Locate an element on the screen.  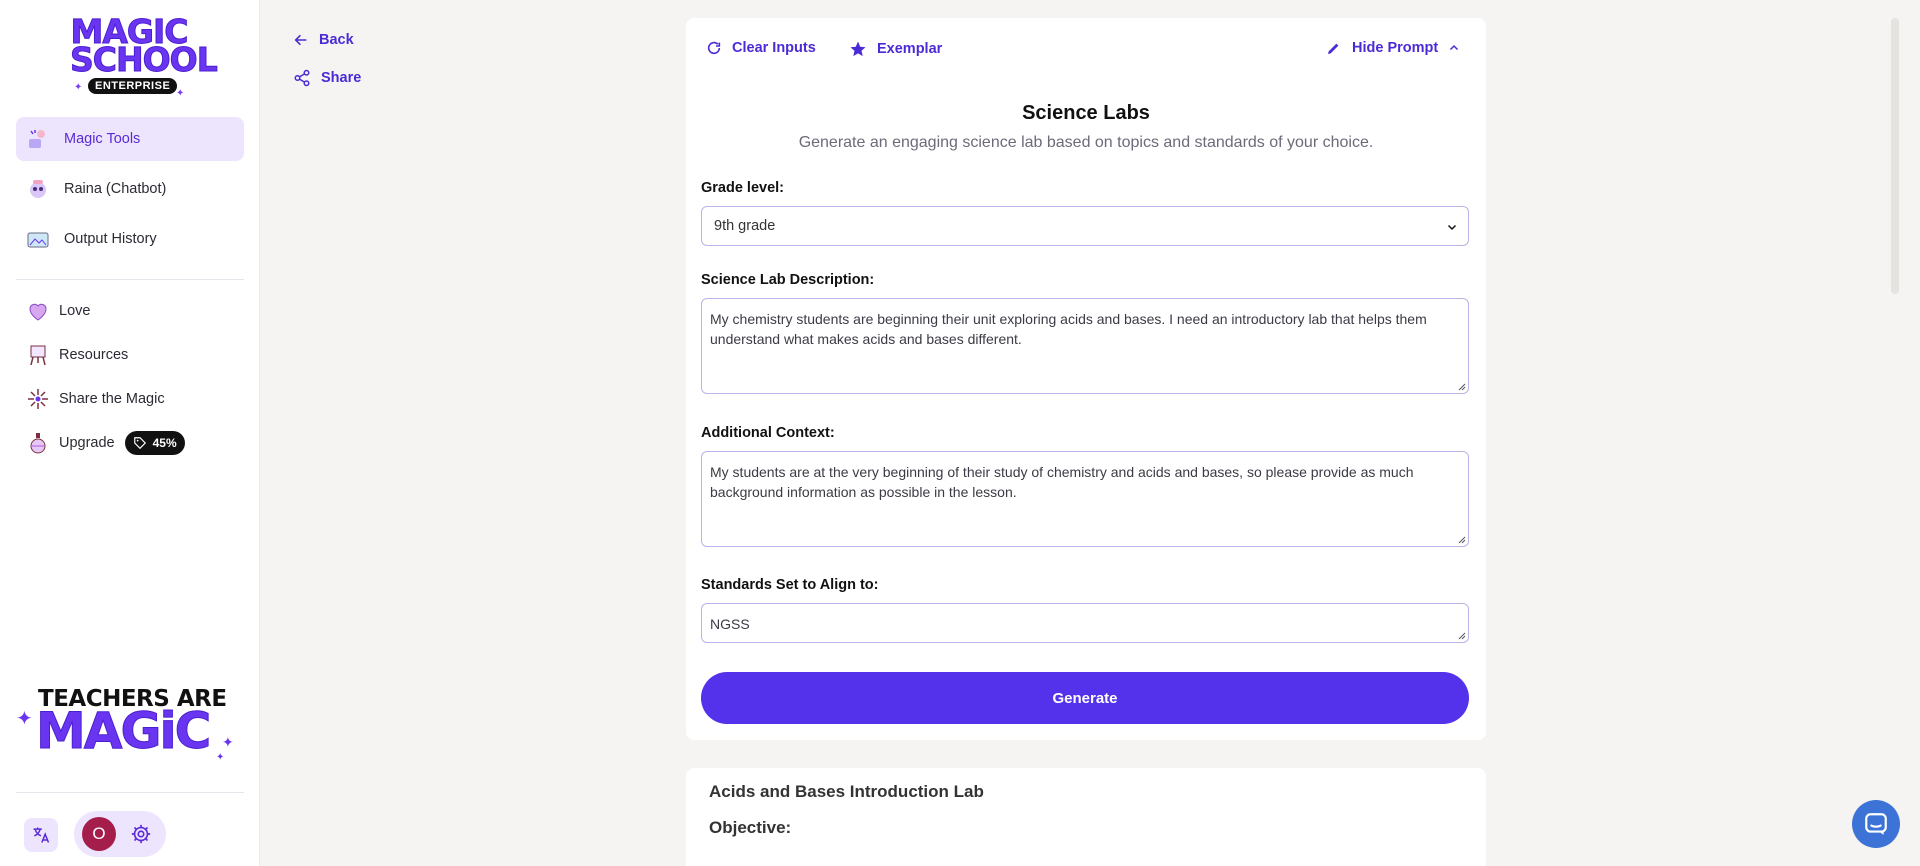
gear-icon is located at coordinates (141, 836).